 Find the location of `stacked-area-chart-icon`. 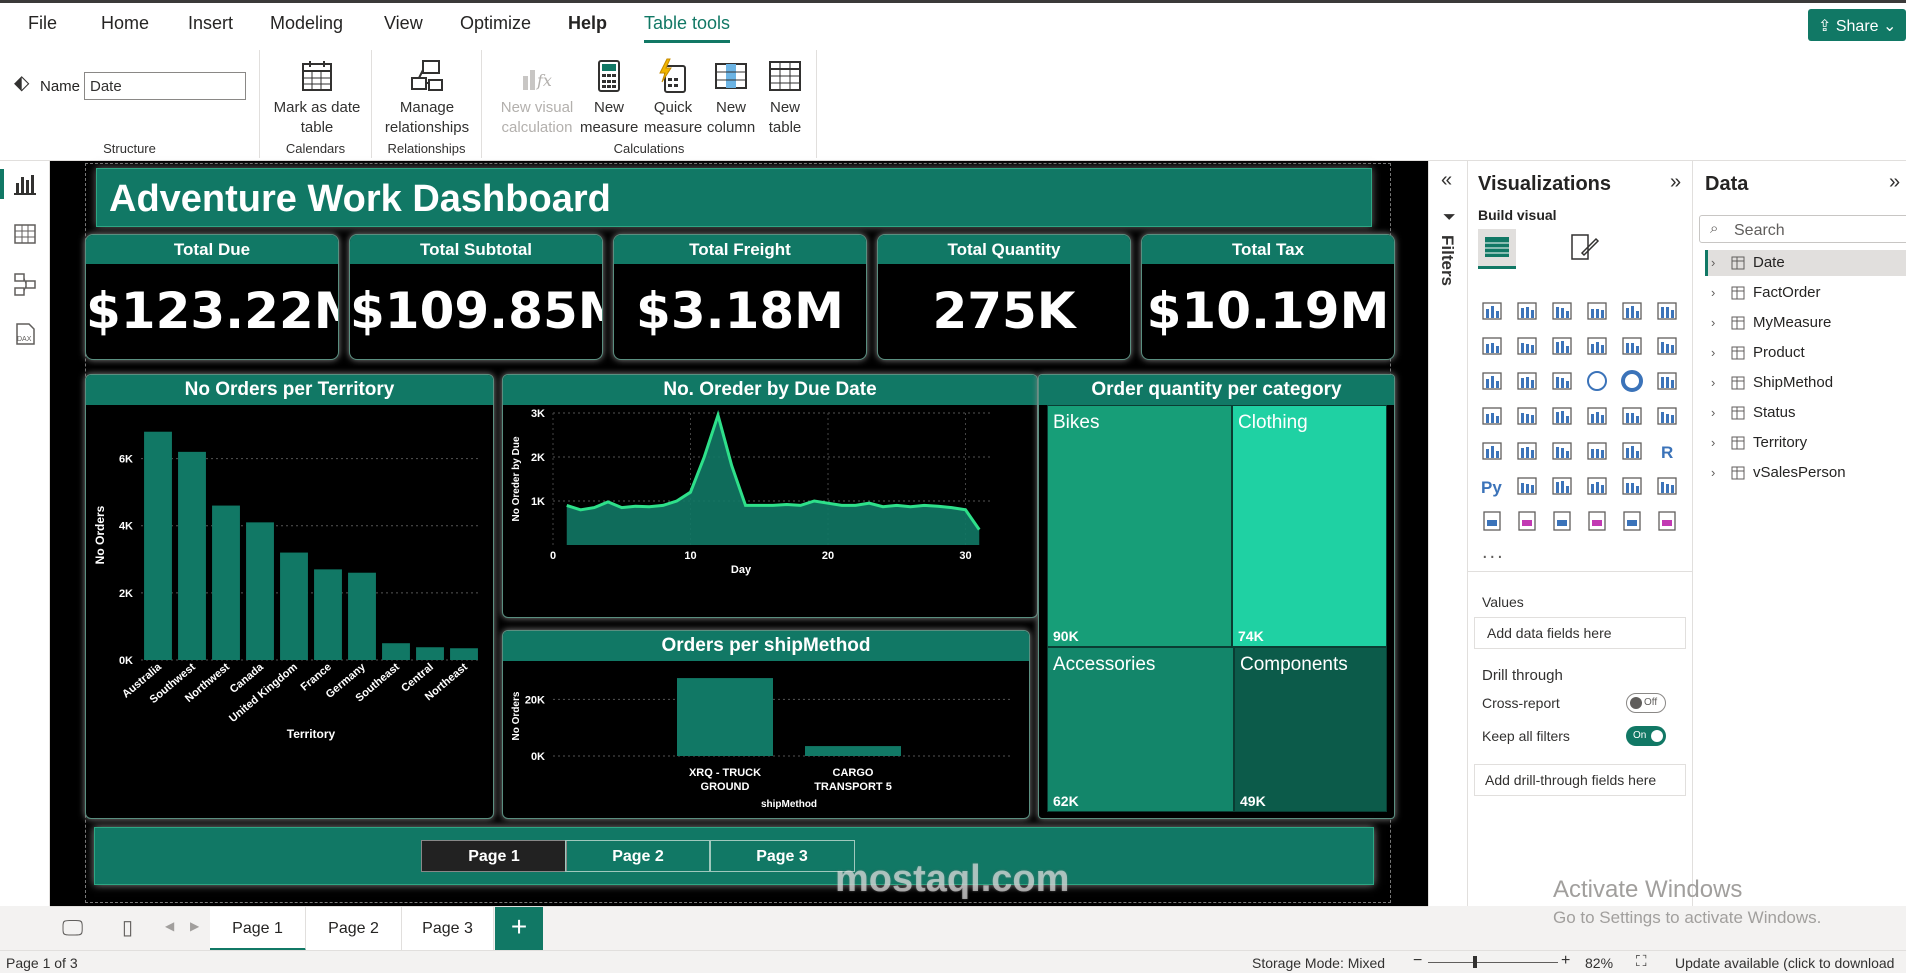

stacked-area-chart-icon is located at coordinates (1562, 346).